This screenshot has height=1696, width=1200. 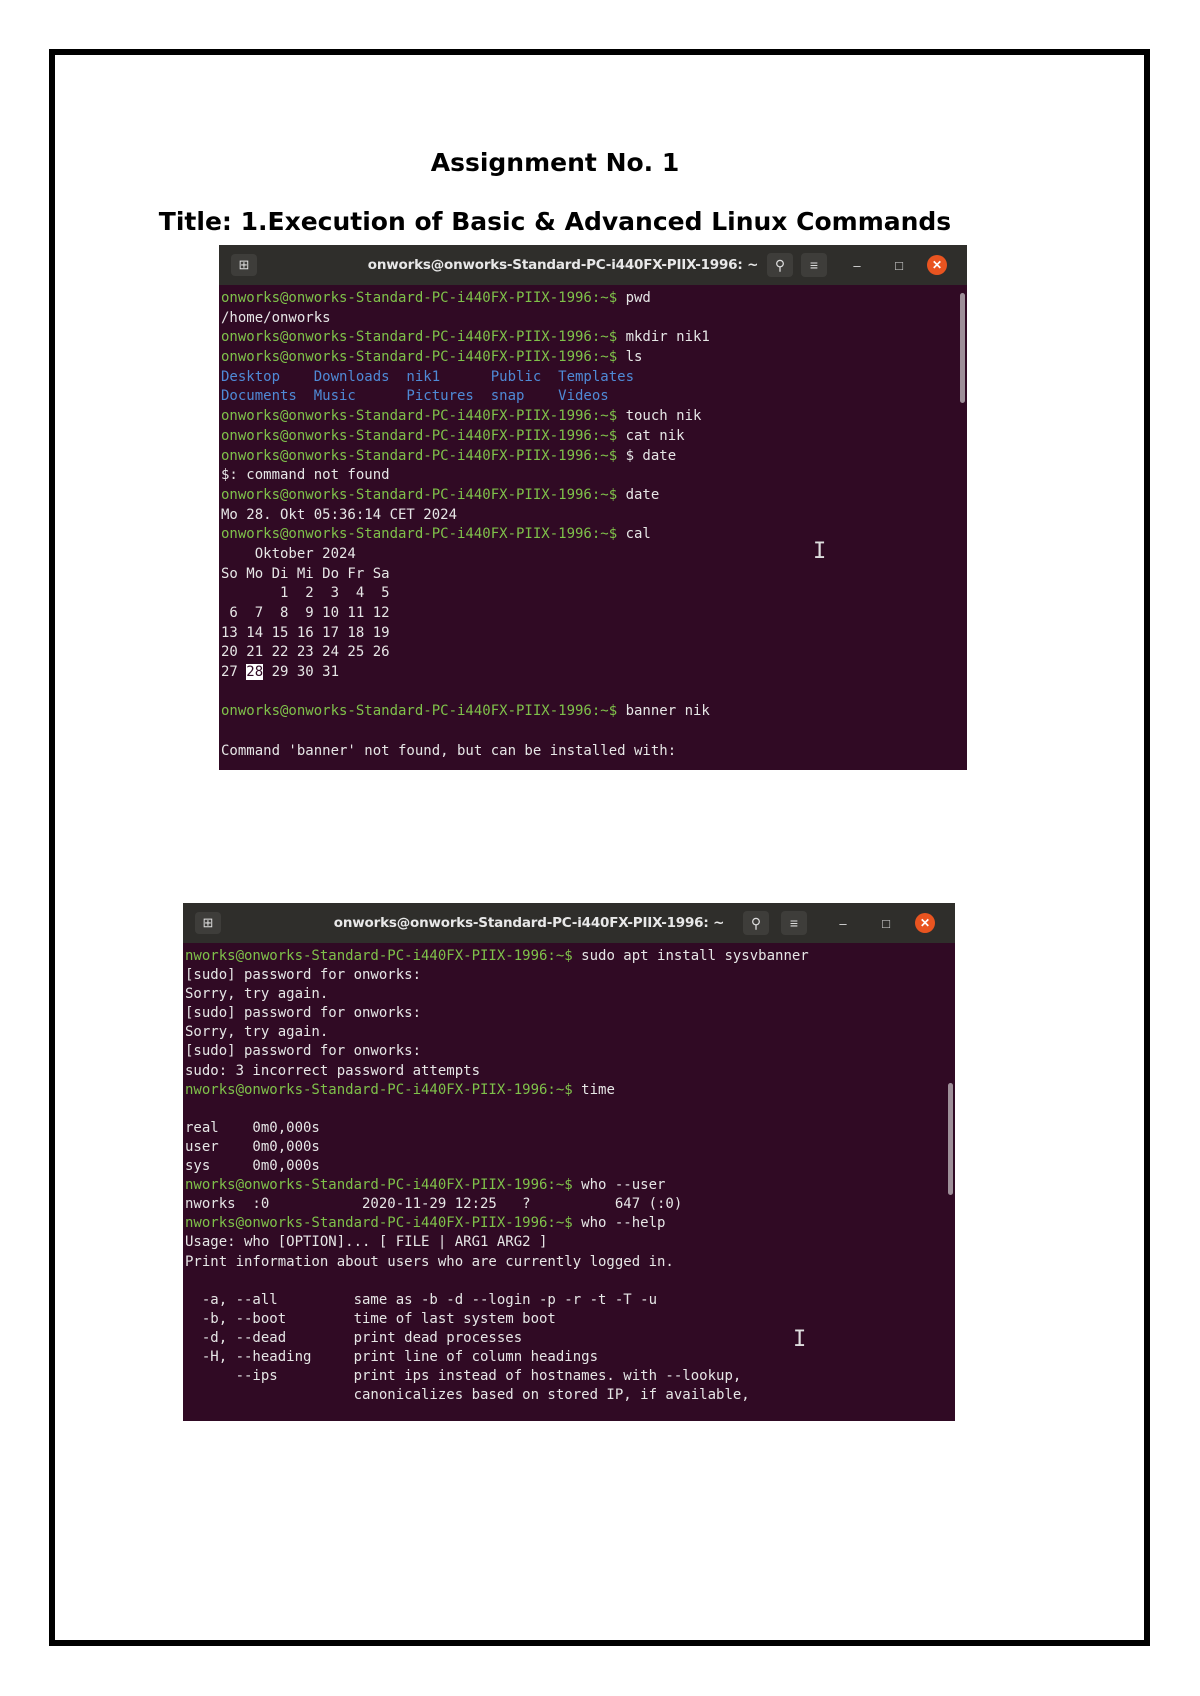 I want to click on terminal-line: 1 2 3 4 5, so click(x=594, y=594).